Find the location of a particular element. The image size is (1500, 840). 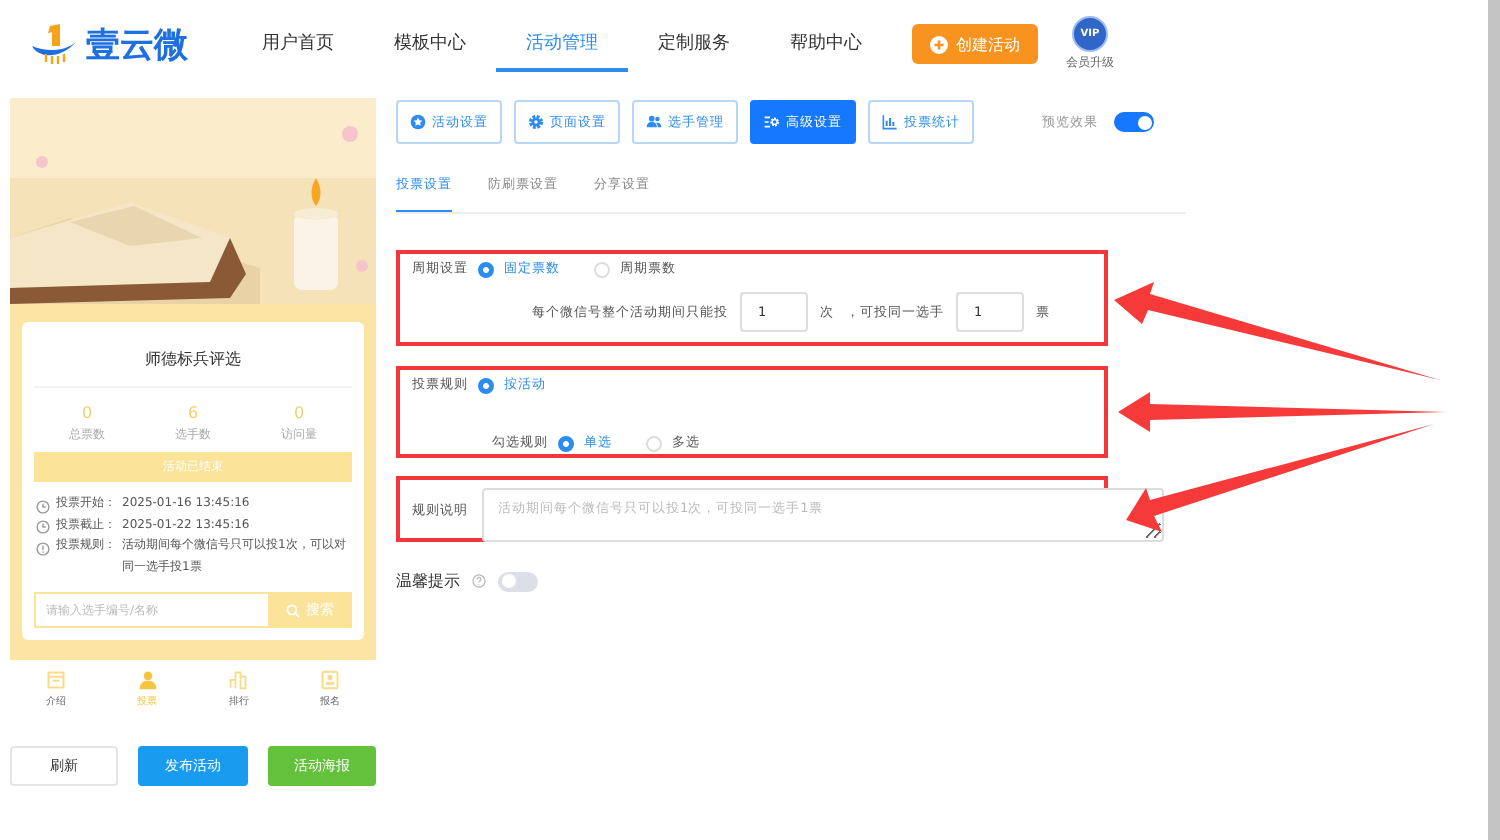

gear-icon is located at coordinates (536, 122).